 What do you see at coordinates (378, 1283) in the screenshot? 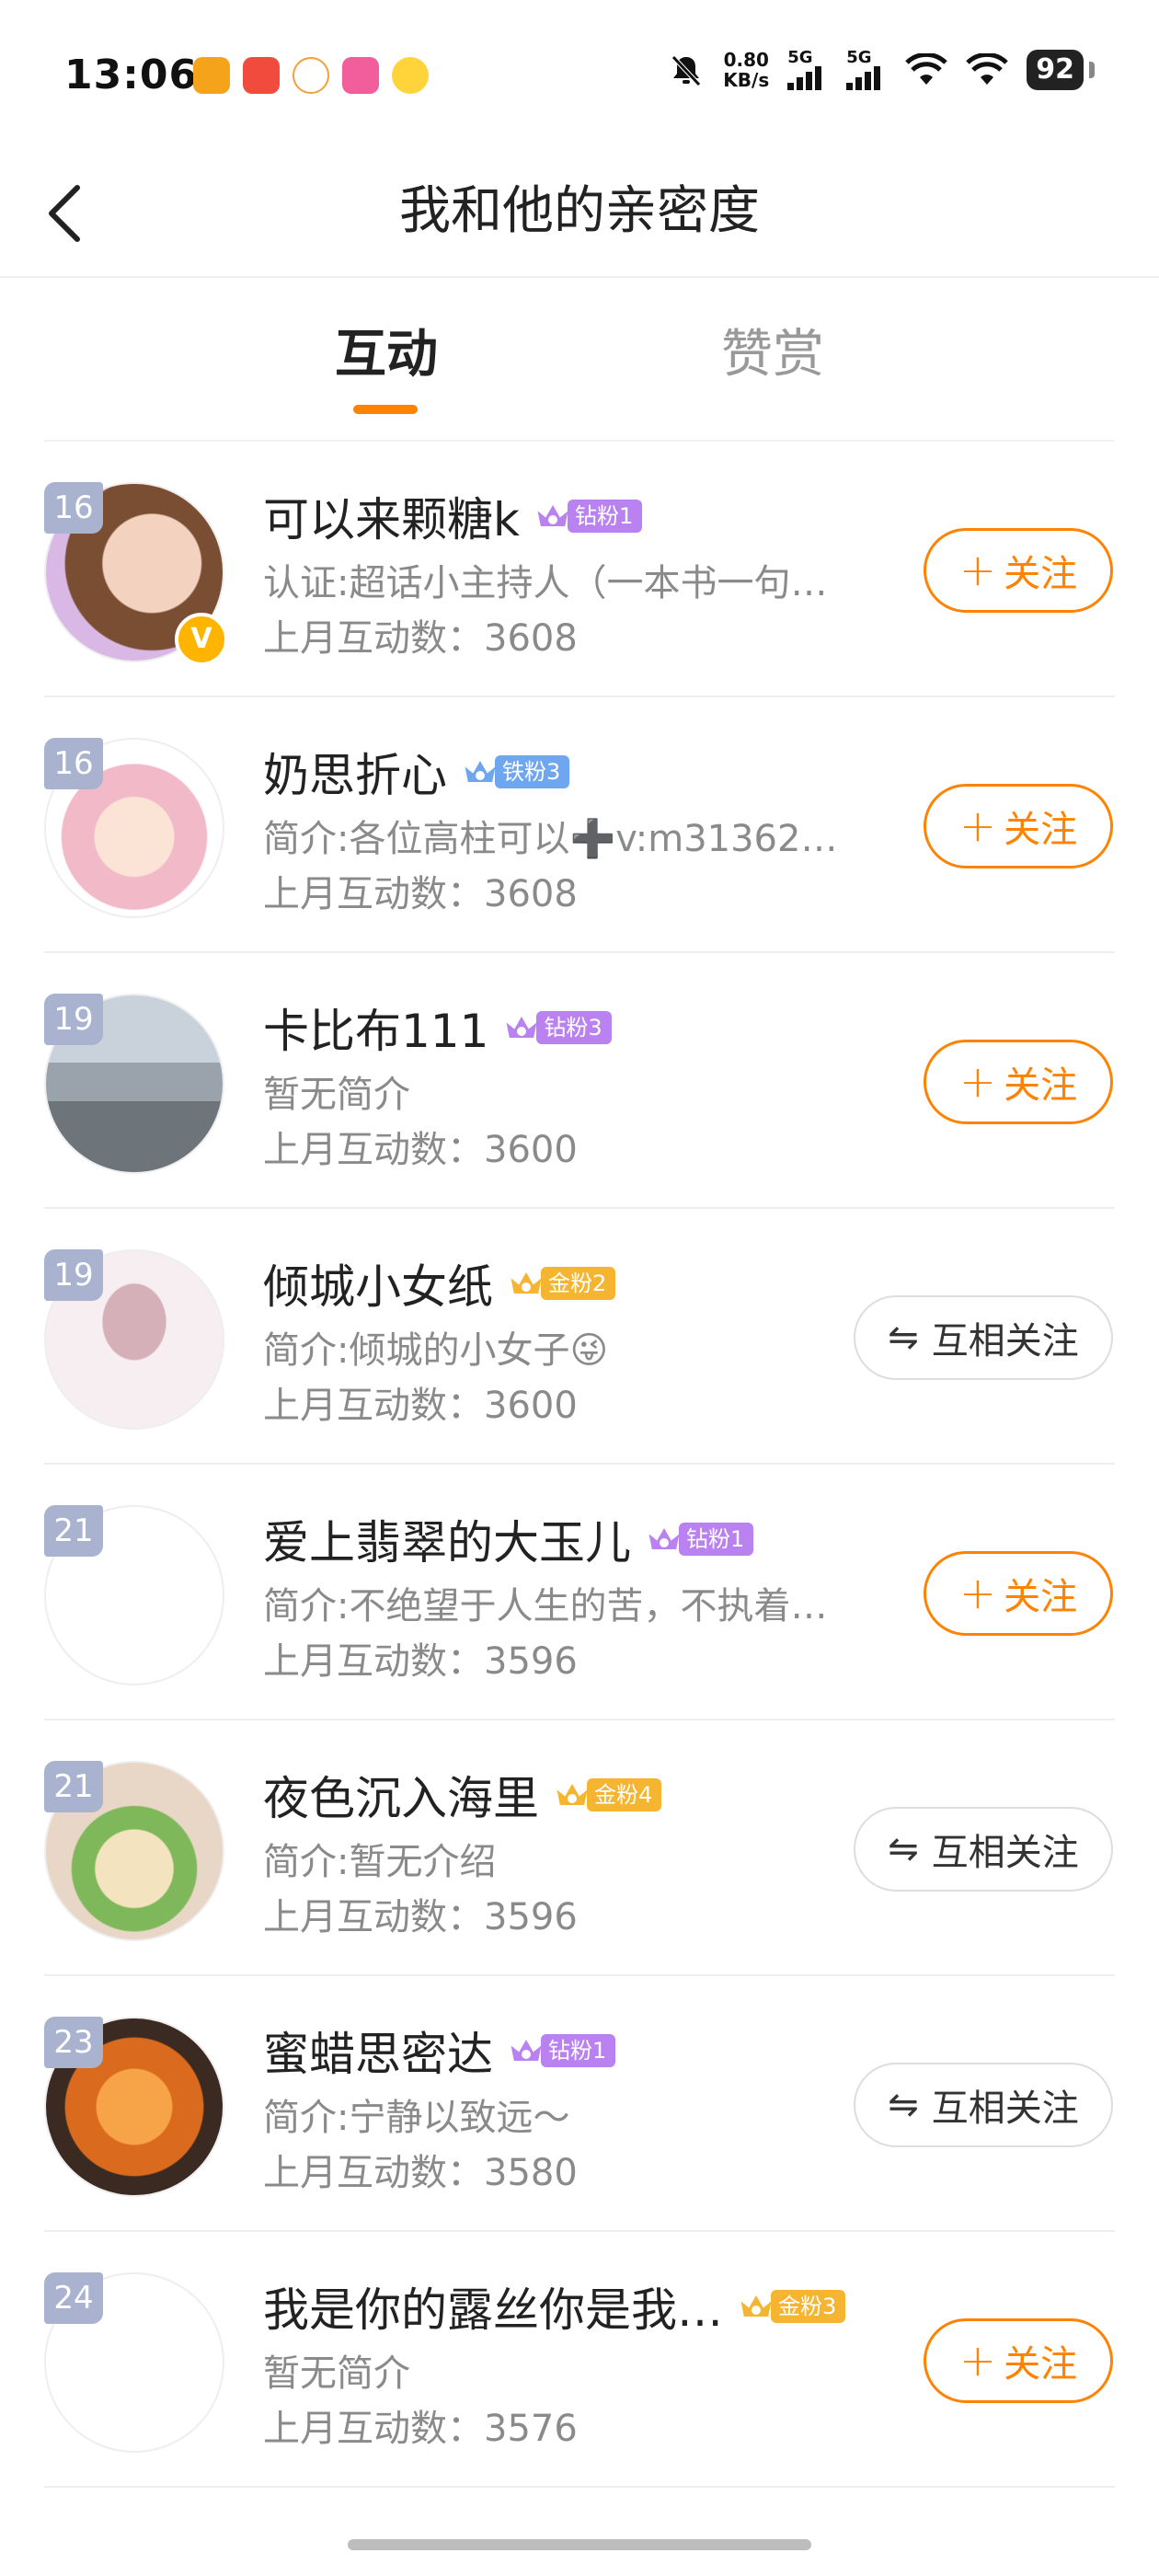
I see `user-name: 倾城小女纸` at bounding box center [378, 1283].